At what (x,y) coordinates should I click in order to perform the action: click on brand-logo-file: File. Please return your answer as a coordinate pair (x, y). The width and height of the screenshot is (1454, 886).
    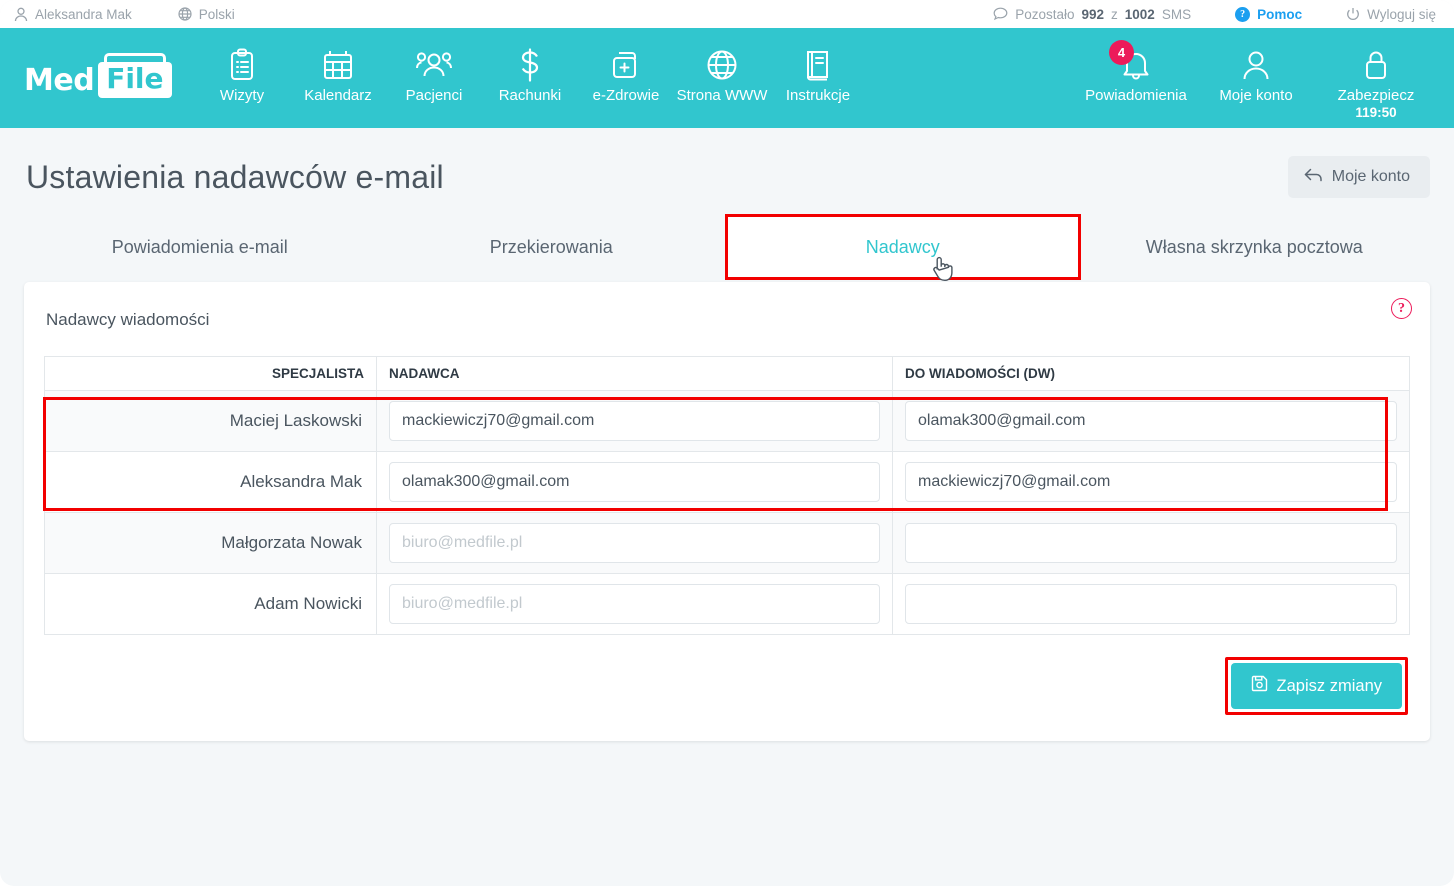
    Looking at the image, I should click on (135, 80).